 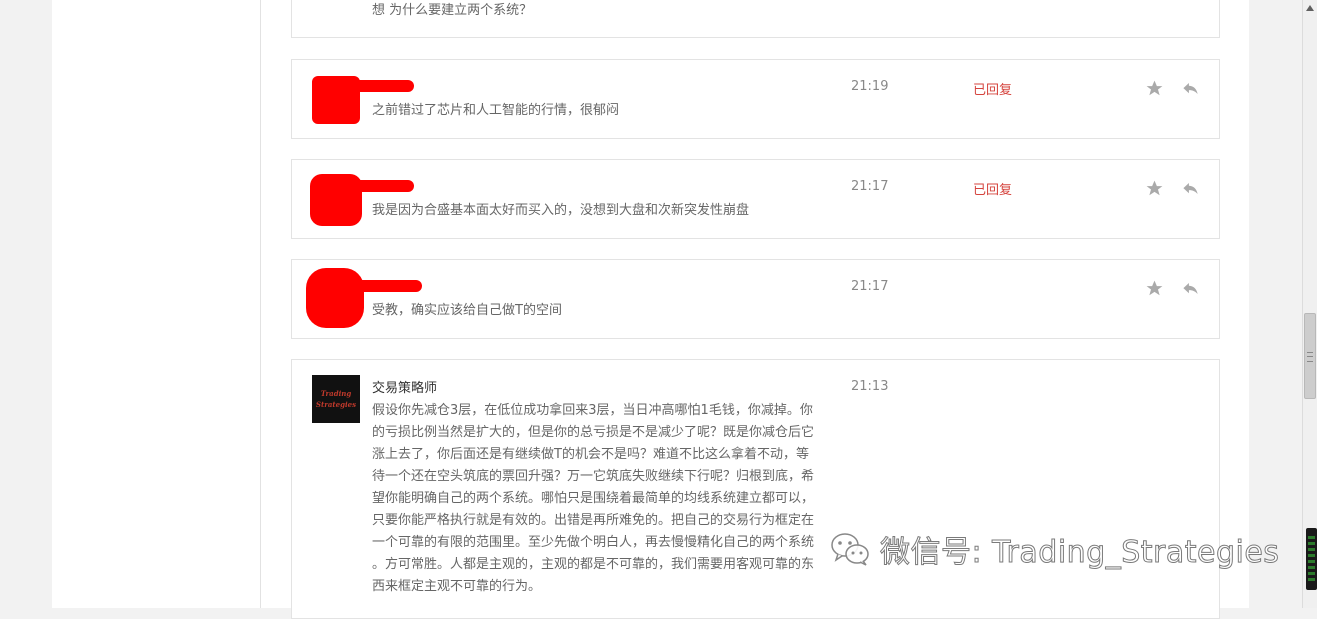 I want to click on message-line: 一个可靠的有限的范围里。至少先做个明白人，再去慢慢精化自己的两个系统, so click(x=593, y=542).